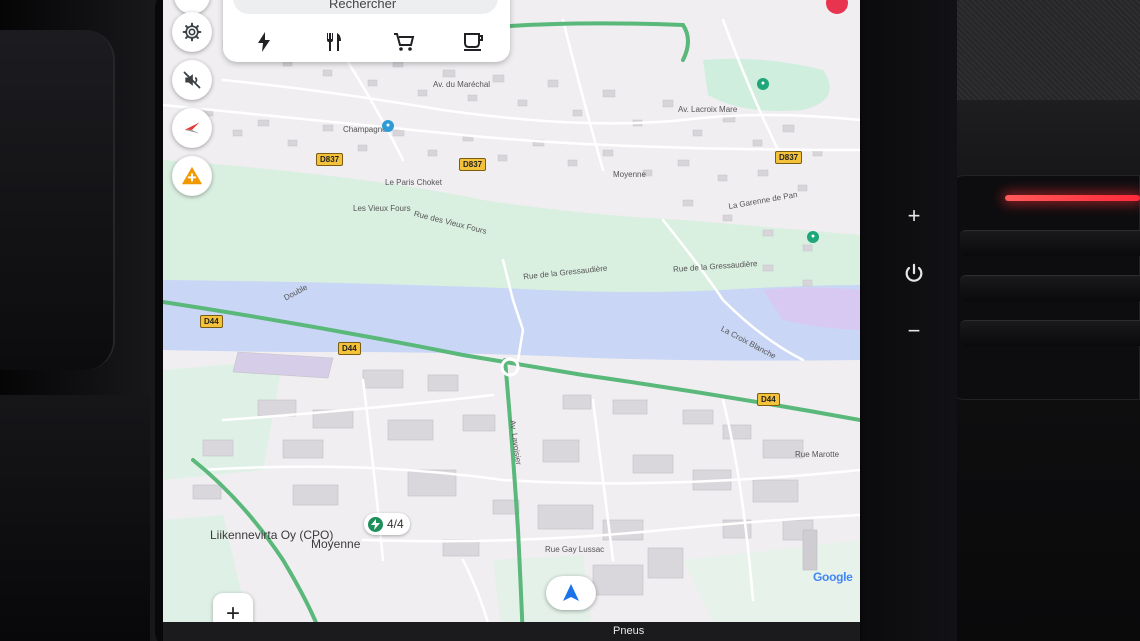 This screenshot has width=1140, height=641. What do you see at coordinates (57, 200) in the screenshot?
I see `door-panel` at bounding box center [57, 200].